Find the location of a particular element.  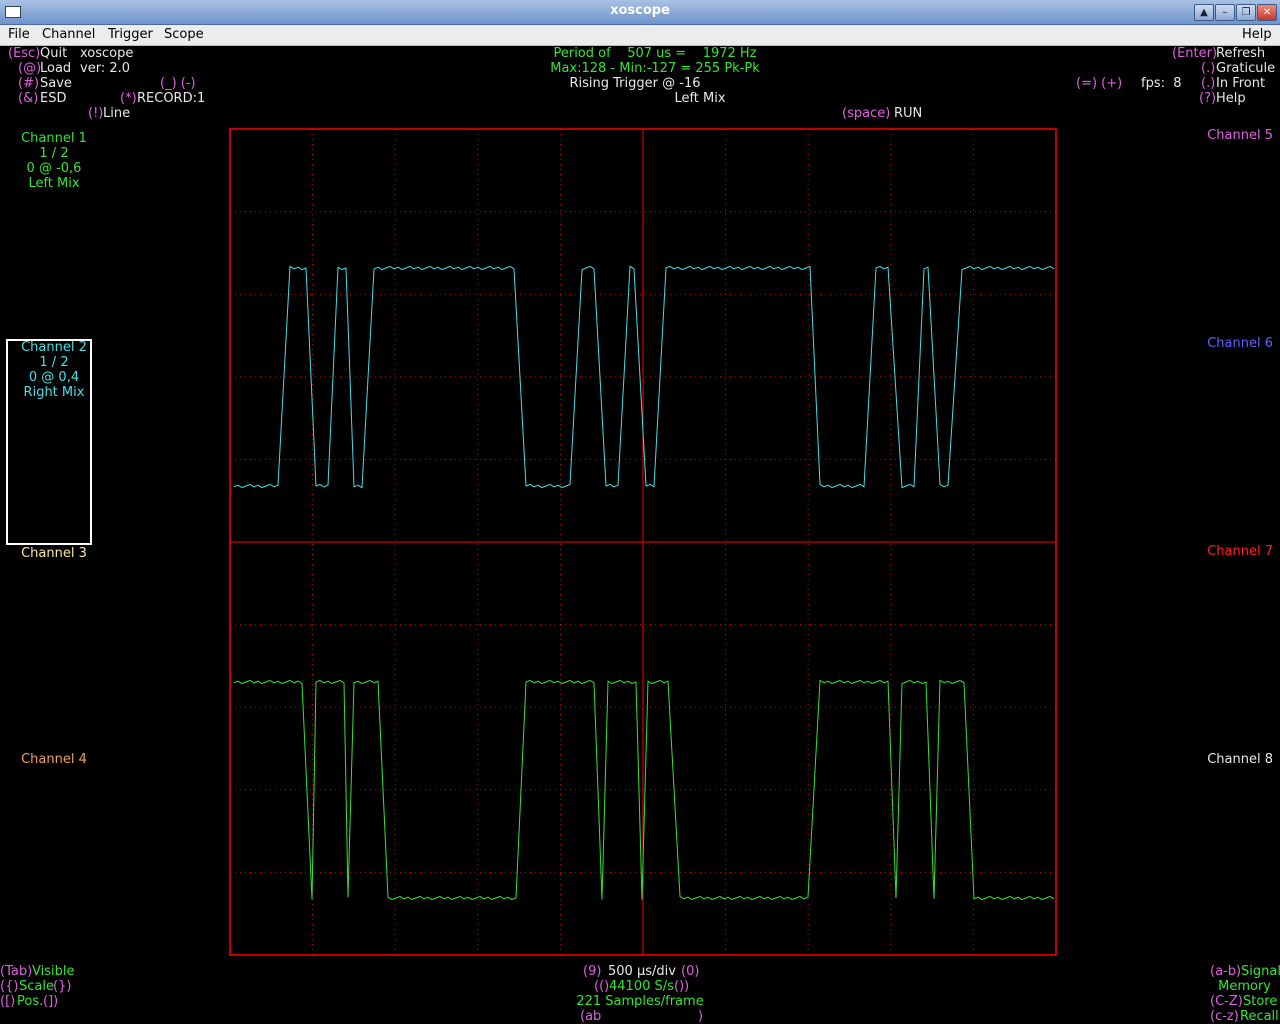

app-name: xoscope is located at coordinates (107, 53).